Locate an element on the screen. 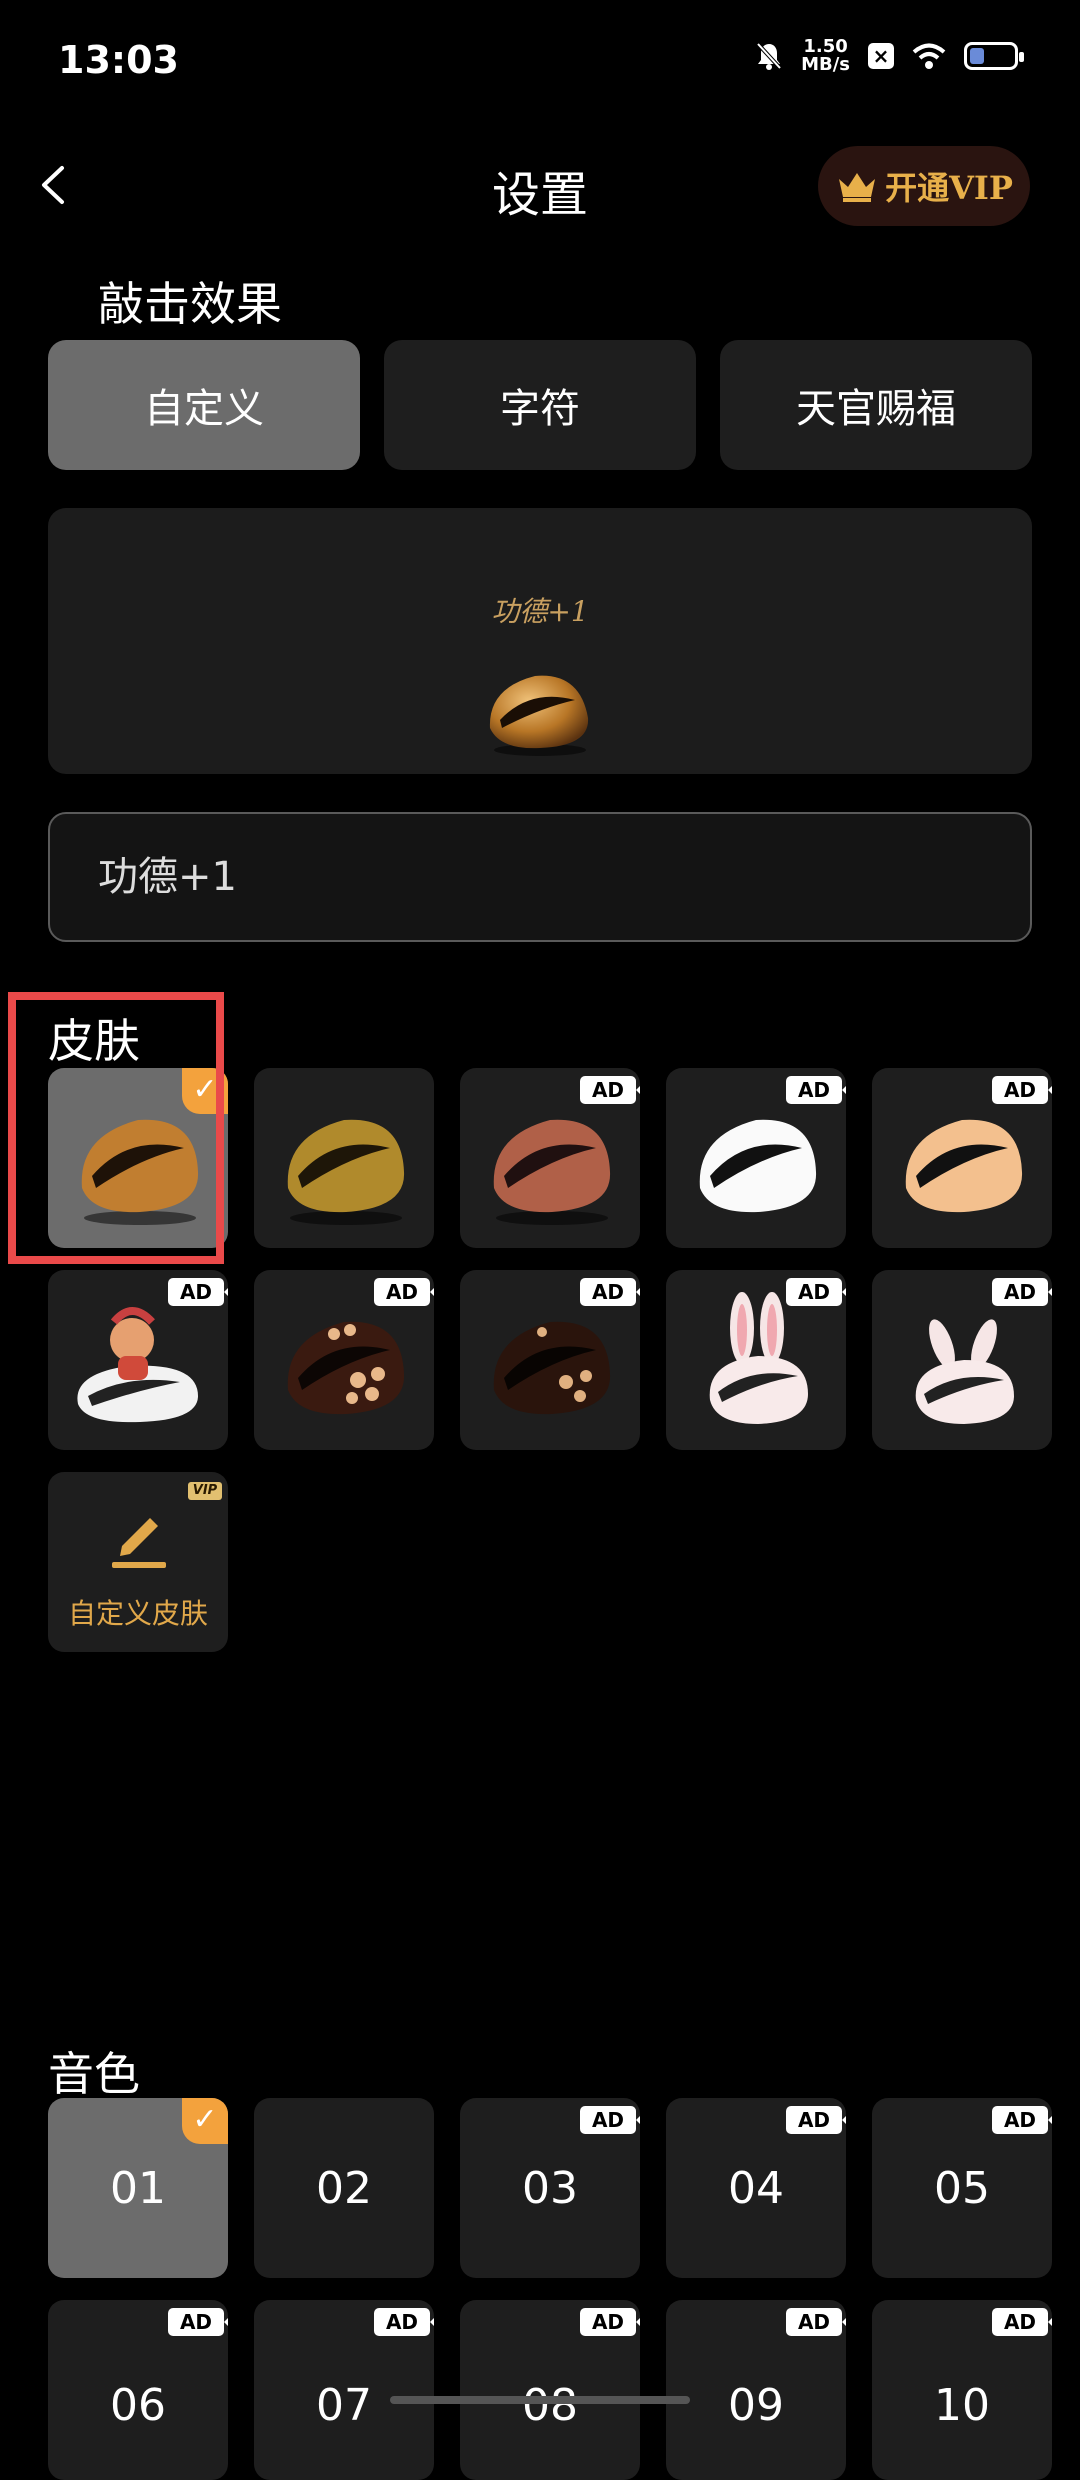  effect-preview: 功德+1 is located at coordinates (540, 641).